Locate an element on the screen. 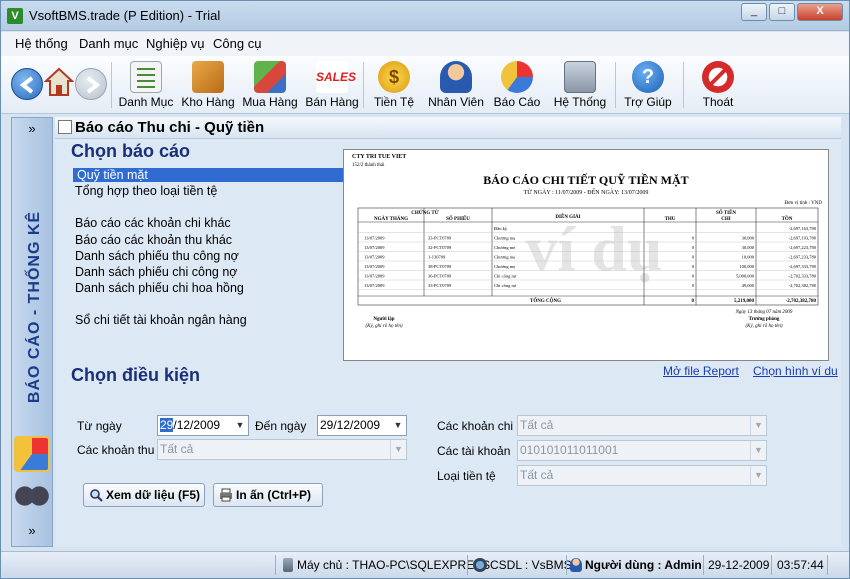  home-icon is located at coordinates (59, 82).